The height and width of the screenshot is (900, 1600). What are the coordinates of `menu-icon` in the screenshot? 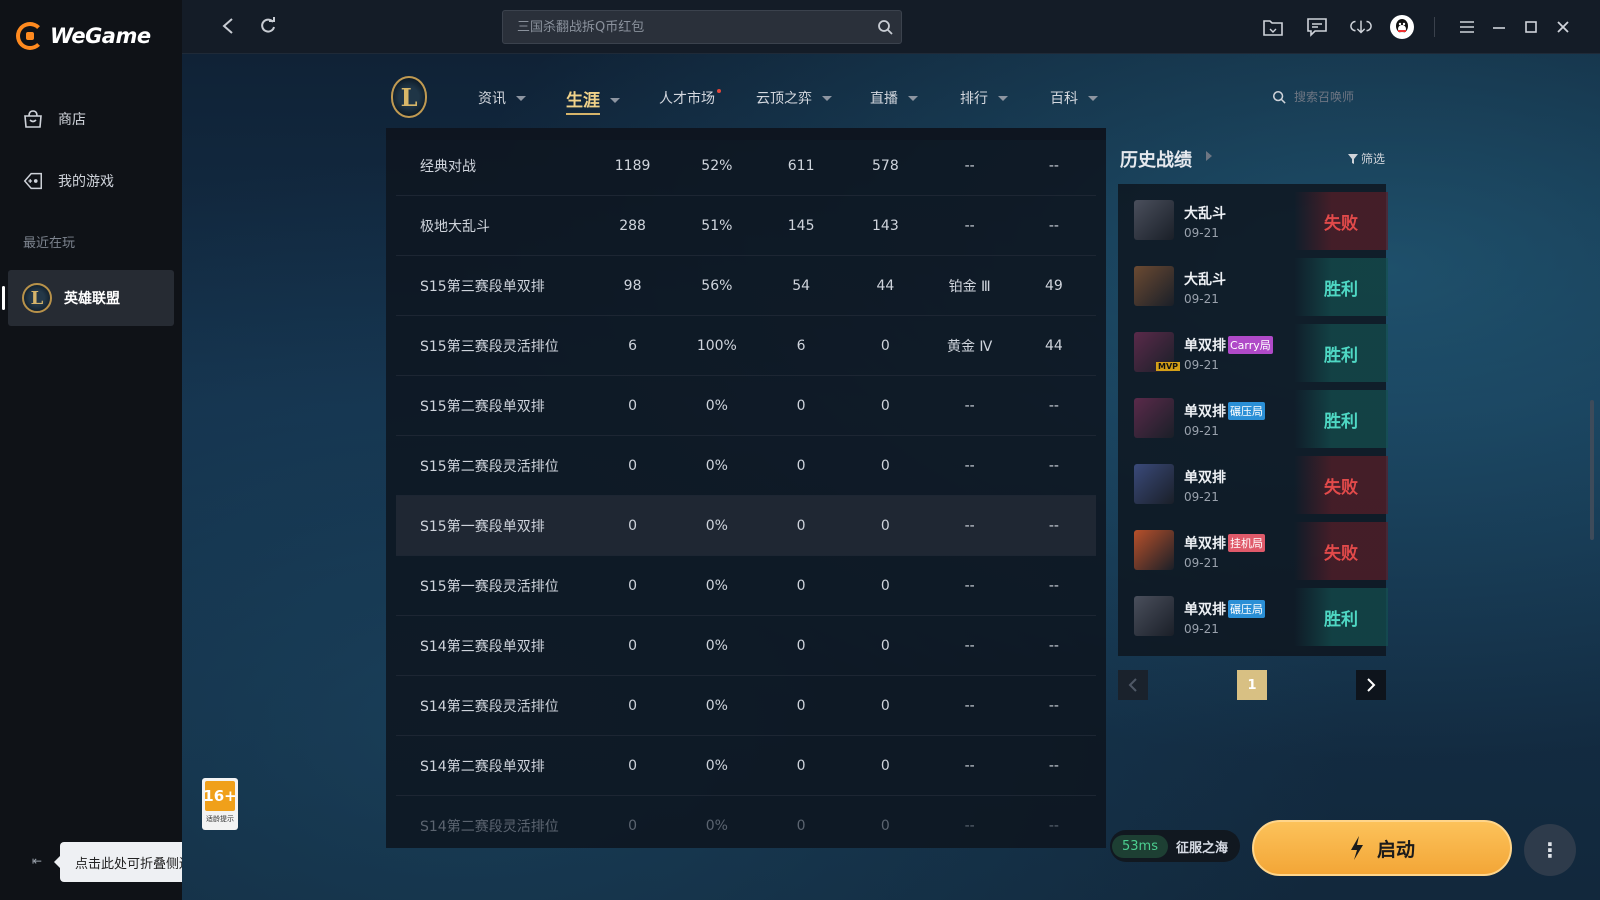 It's located at (1467, 27).